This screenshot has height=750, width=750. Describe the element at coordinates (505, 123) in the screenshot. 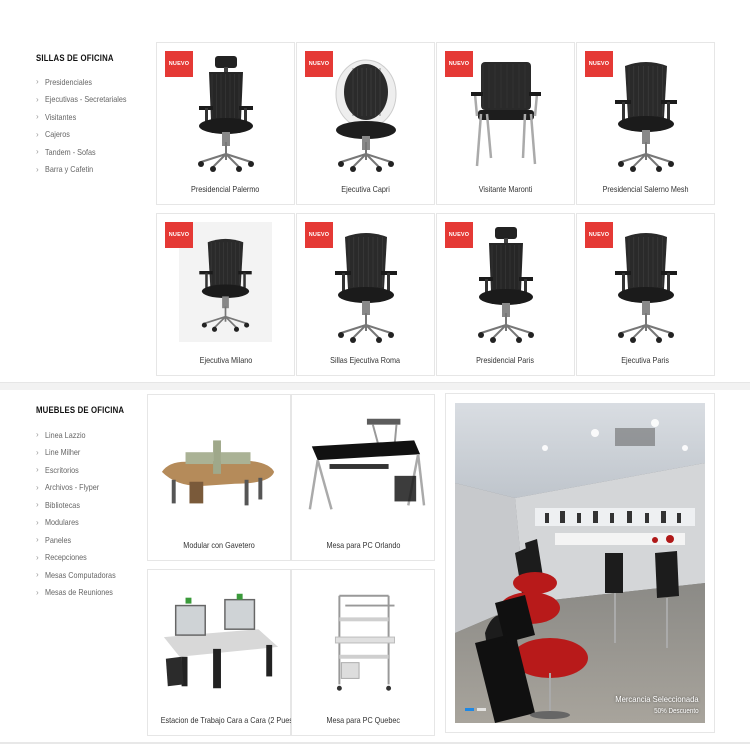

I see `chair-product-card: NUEVO Visitante Maronti` at that location.